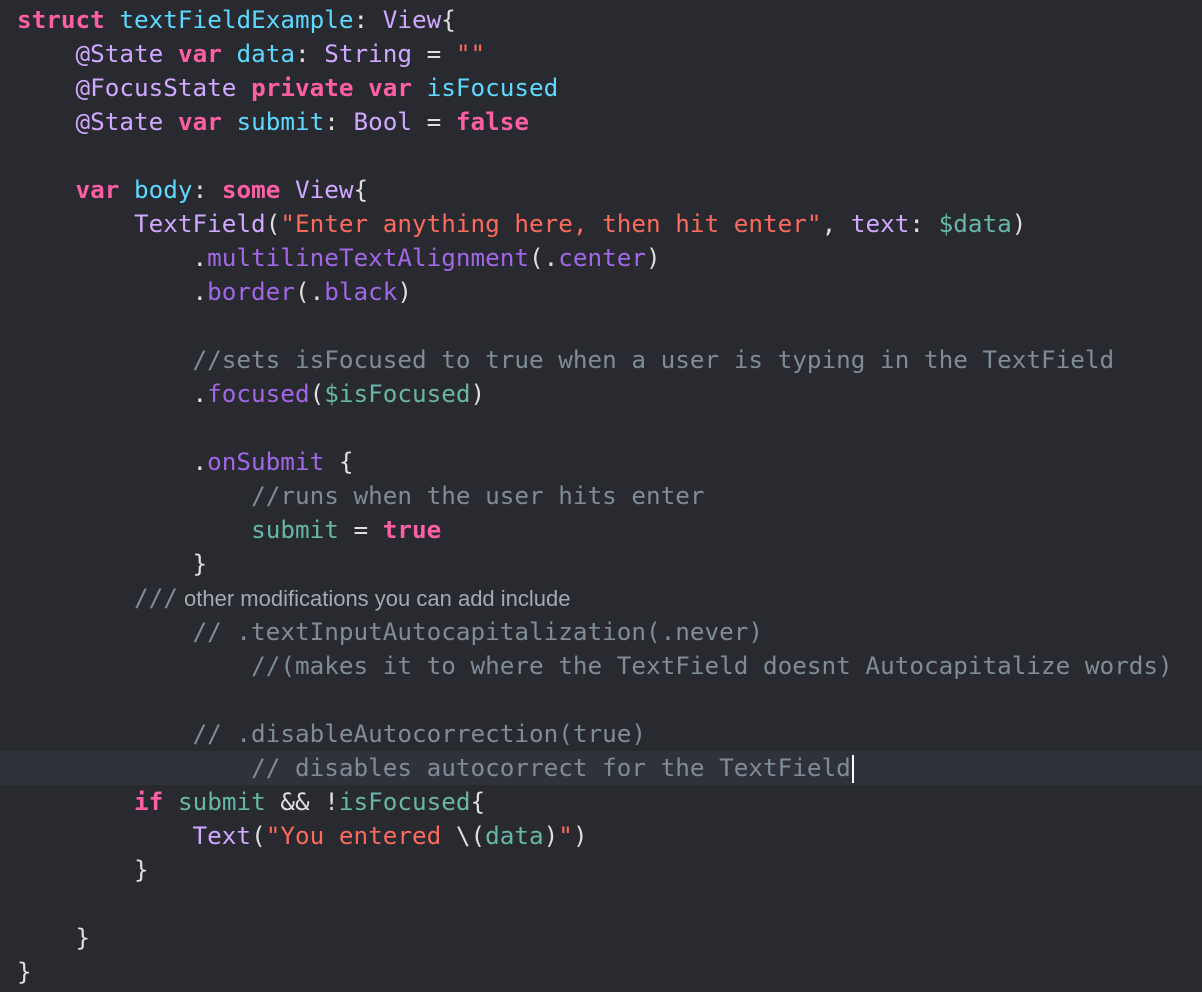 This screenshot has height=992, width=1202. What do you see at coordinates (221, 801) in the screenshot?
I see `code-token: submit` at bounding box center [221, 801].